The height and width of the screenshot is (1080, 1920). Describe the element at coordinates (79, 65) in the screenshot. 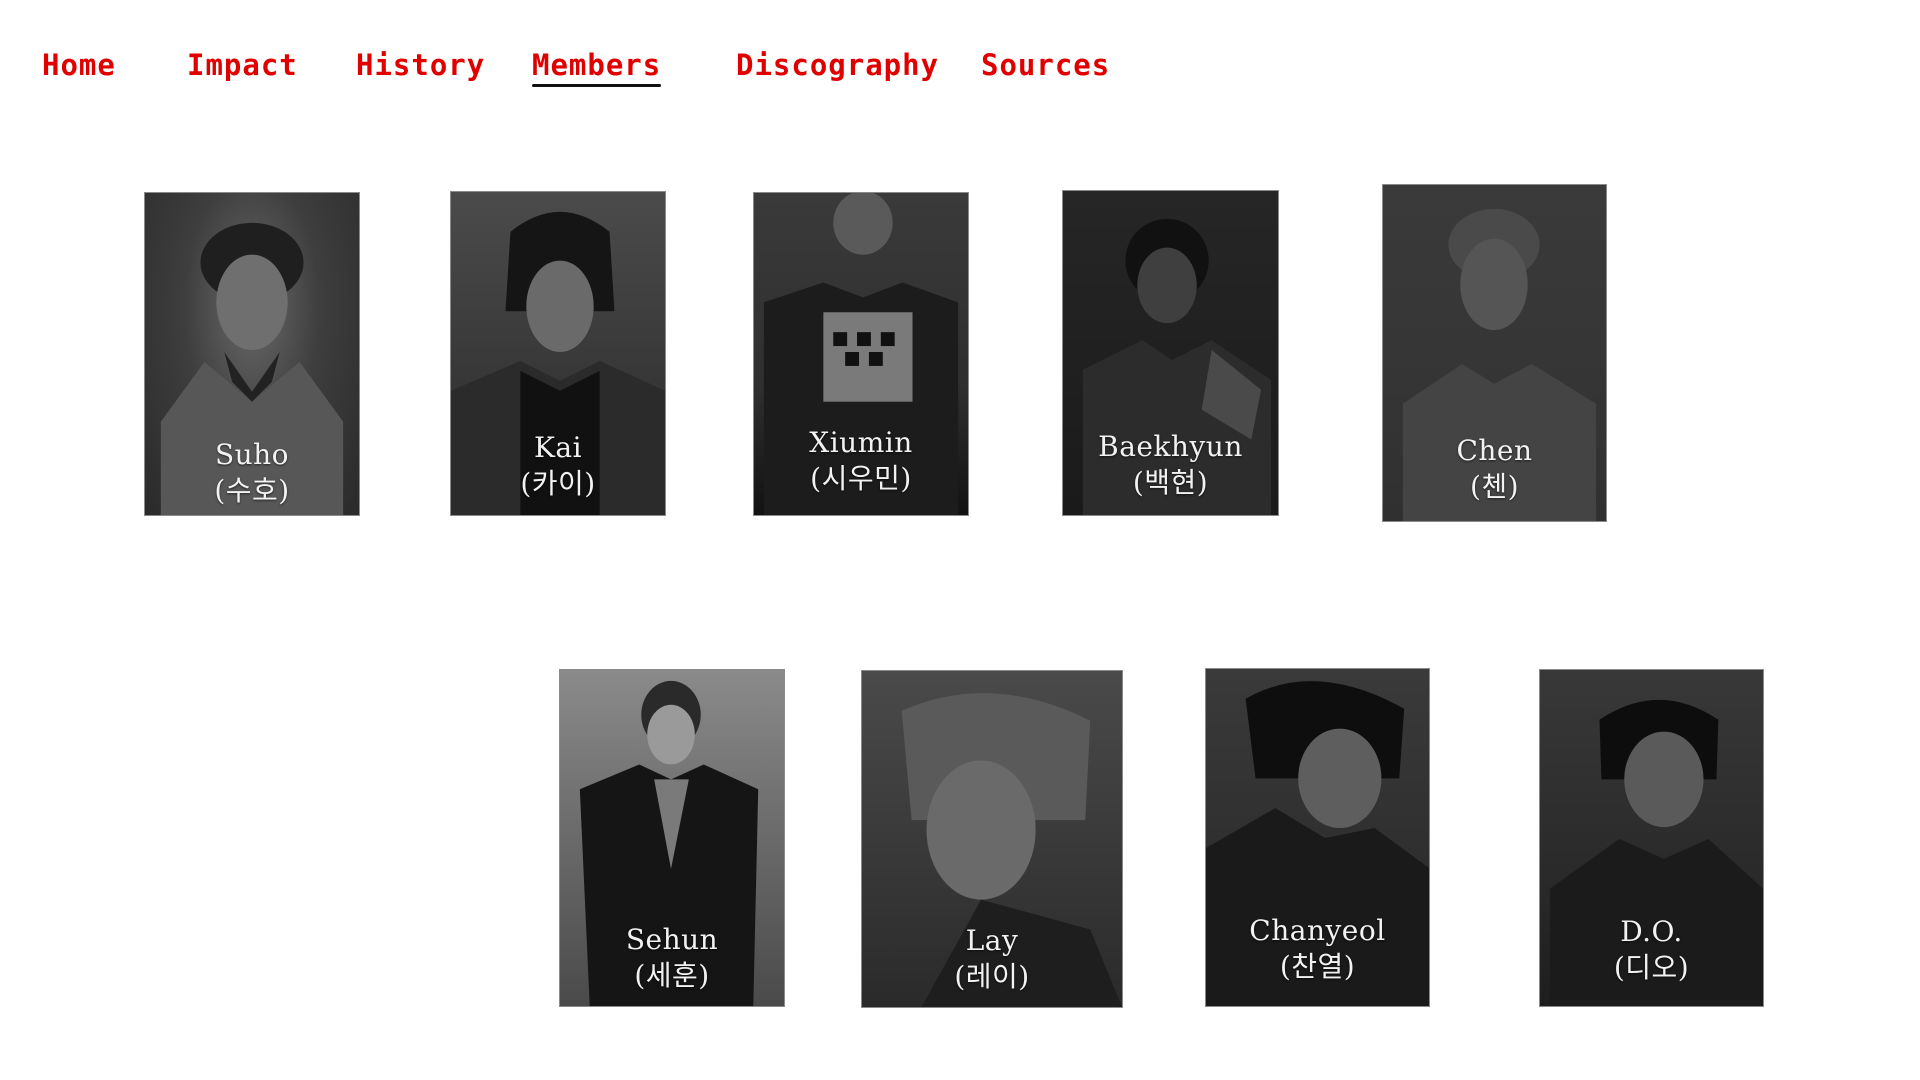

I see `nav-link-home: Home` at that location.